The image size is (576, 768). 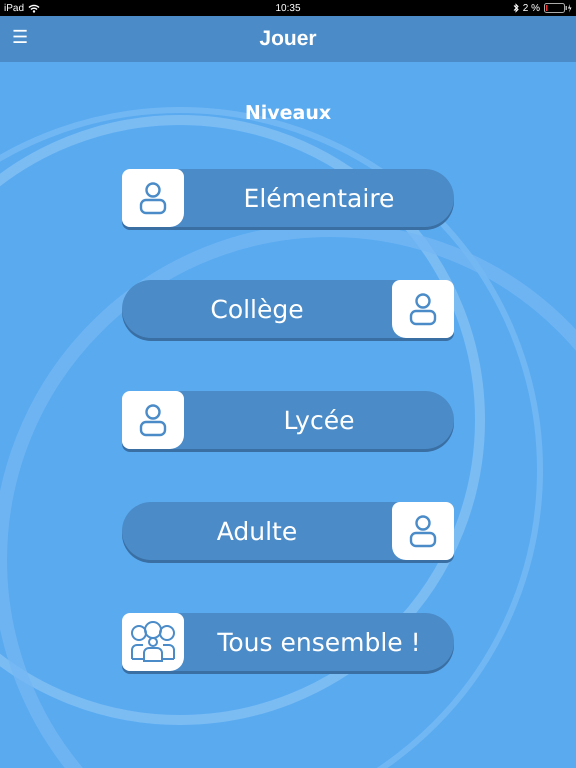 What do you see at coordinates (531, 8) in the screenshot?
I see `battery-percent: 2 %` at bounding box center [531, 8].